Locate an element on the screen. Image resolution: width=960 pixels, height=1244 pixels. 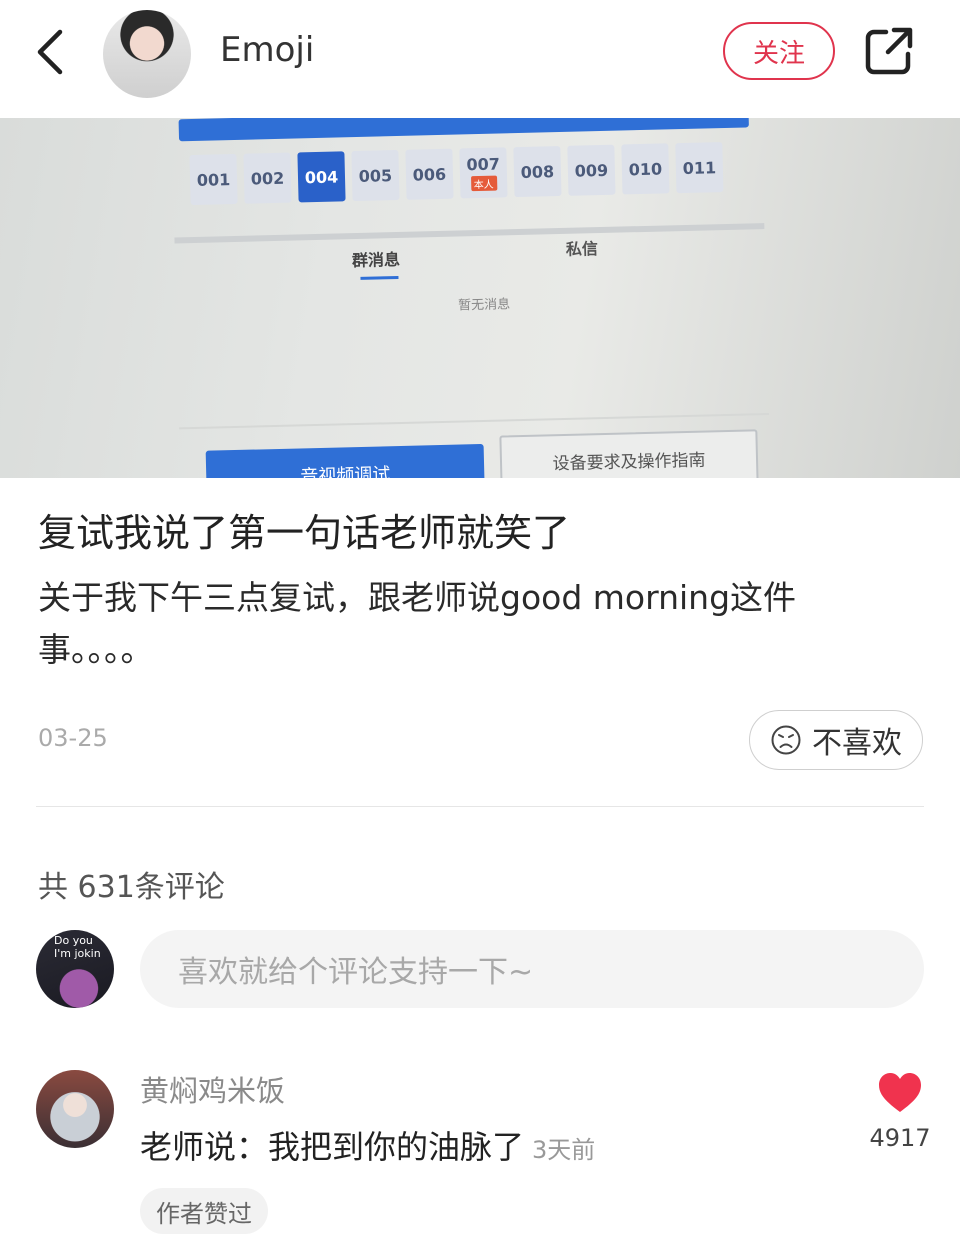
screen-seat-label: 009 is located at coordinates (591, 170).